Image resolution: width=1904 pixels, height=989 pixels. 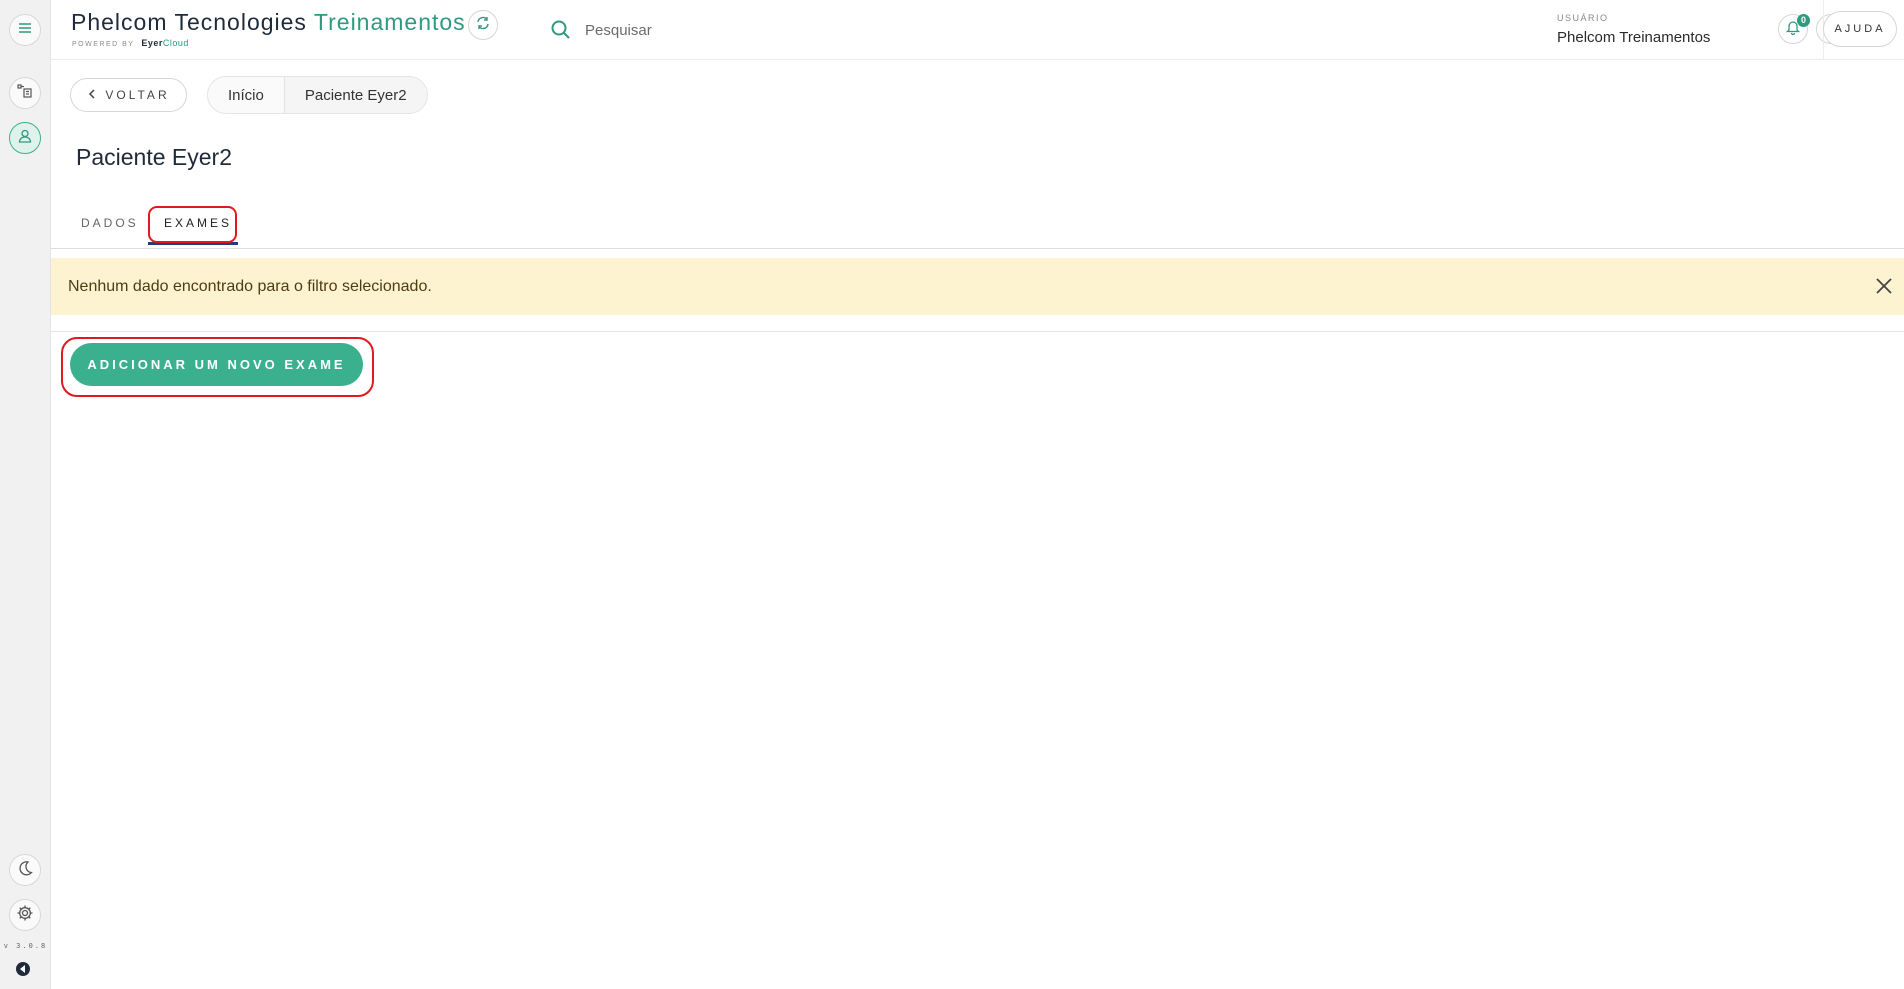 What do you see at coordinates (23, 969) in the screenshot?
I see `eyer-logo-icon` at bounding box center [23, 969].